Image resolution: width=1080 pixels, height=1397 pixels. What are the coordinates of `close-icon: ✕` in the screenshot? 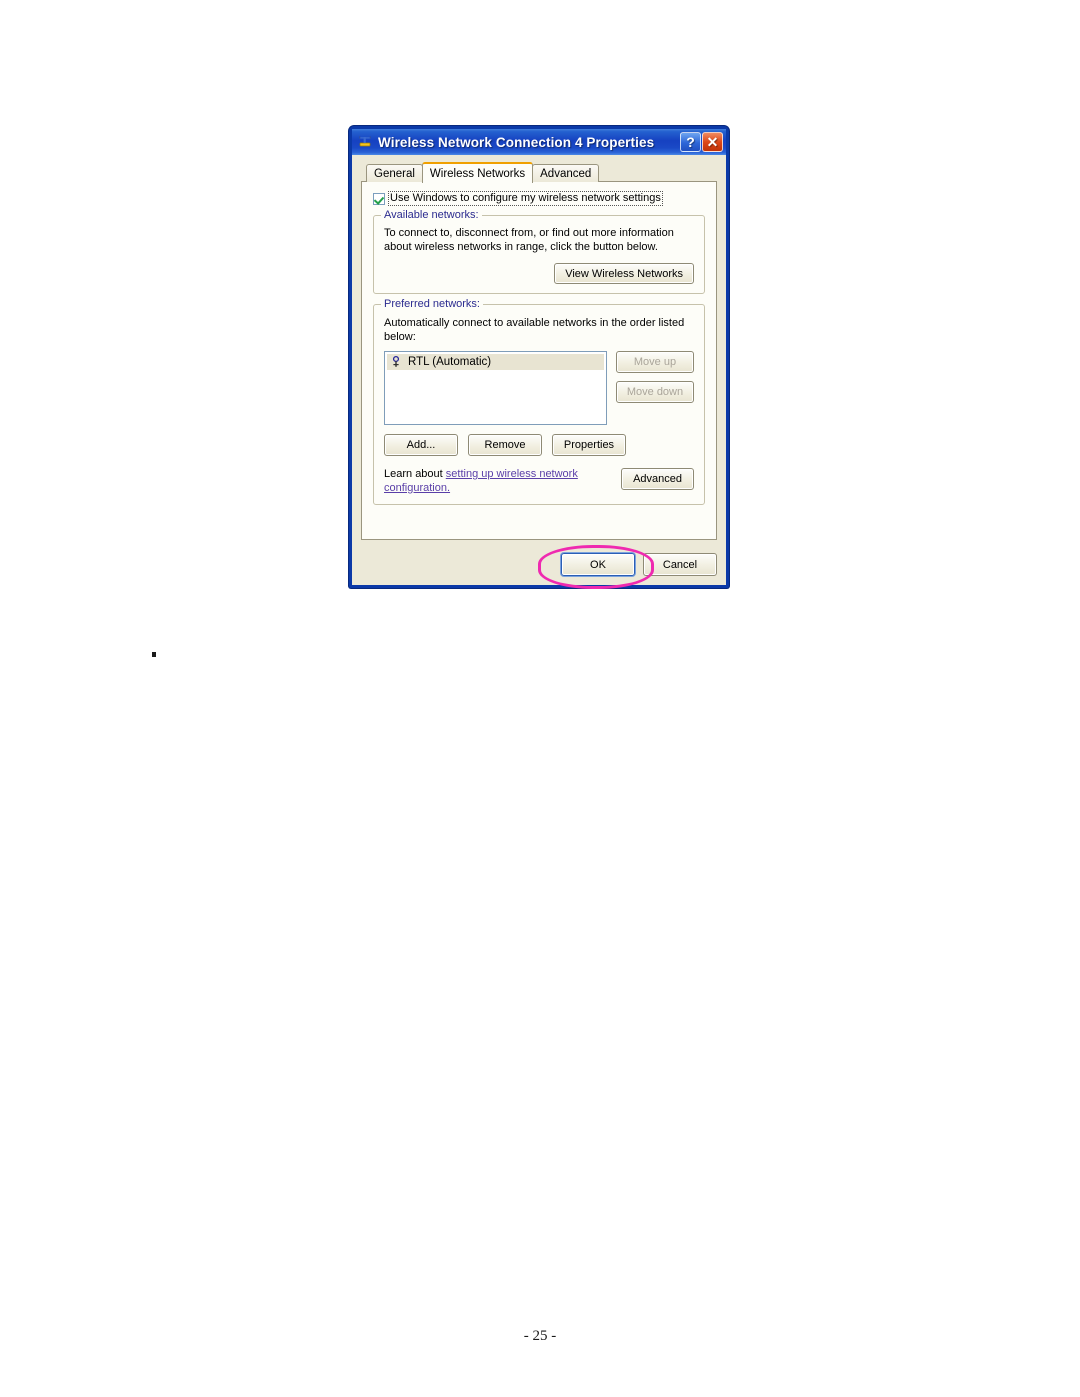 It's located at (712, 142).